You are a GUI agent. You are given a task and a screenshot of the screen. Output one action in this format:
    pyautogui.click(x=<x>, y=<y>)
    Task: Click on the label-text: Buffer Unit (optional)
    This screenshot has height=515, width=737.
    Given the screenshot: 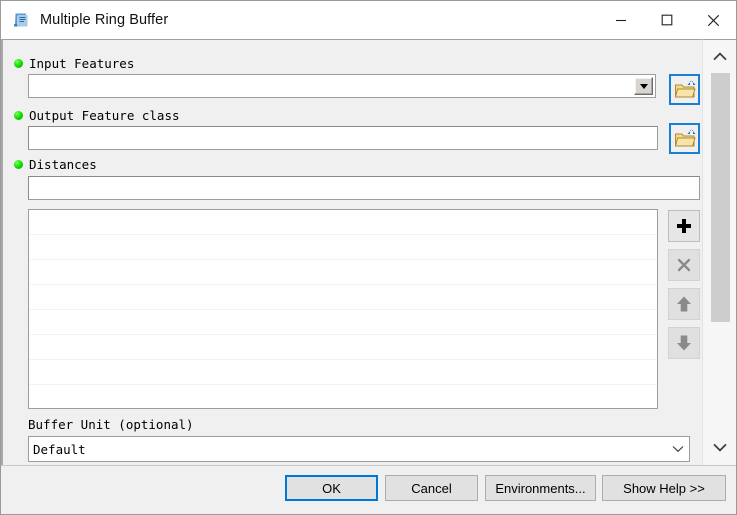 What is the action you would take?
    pyautogui.click(x=111, y=424)
    